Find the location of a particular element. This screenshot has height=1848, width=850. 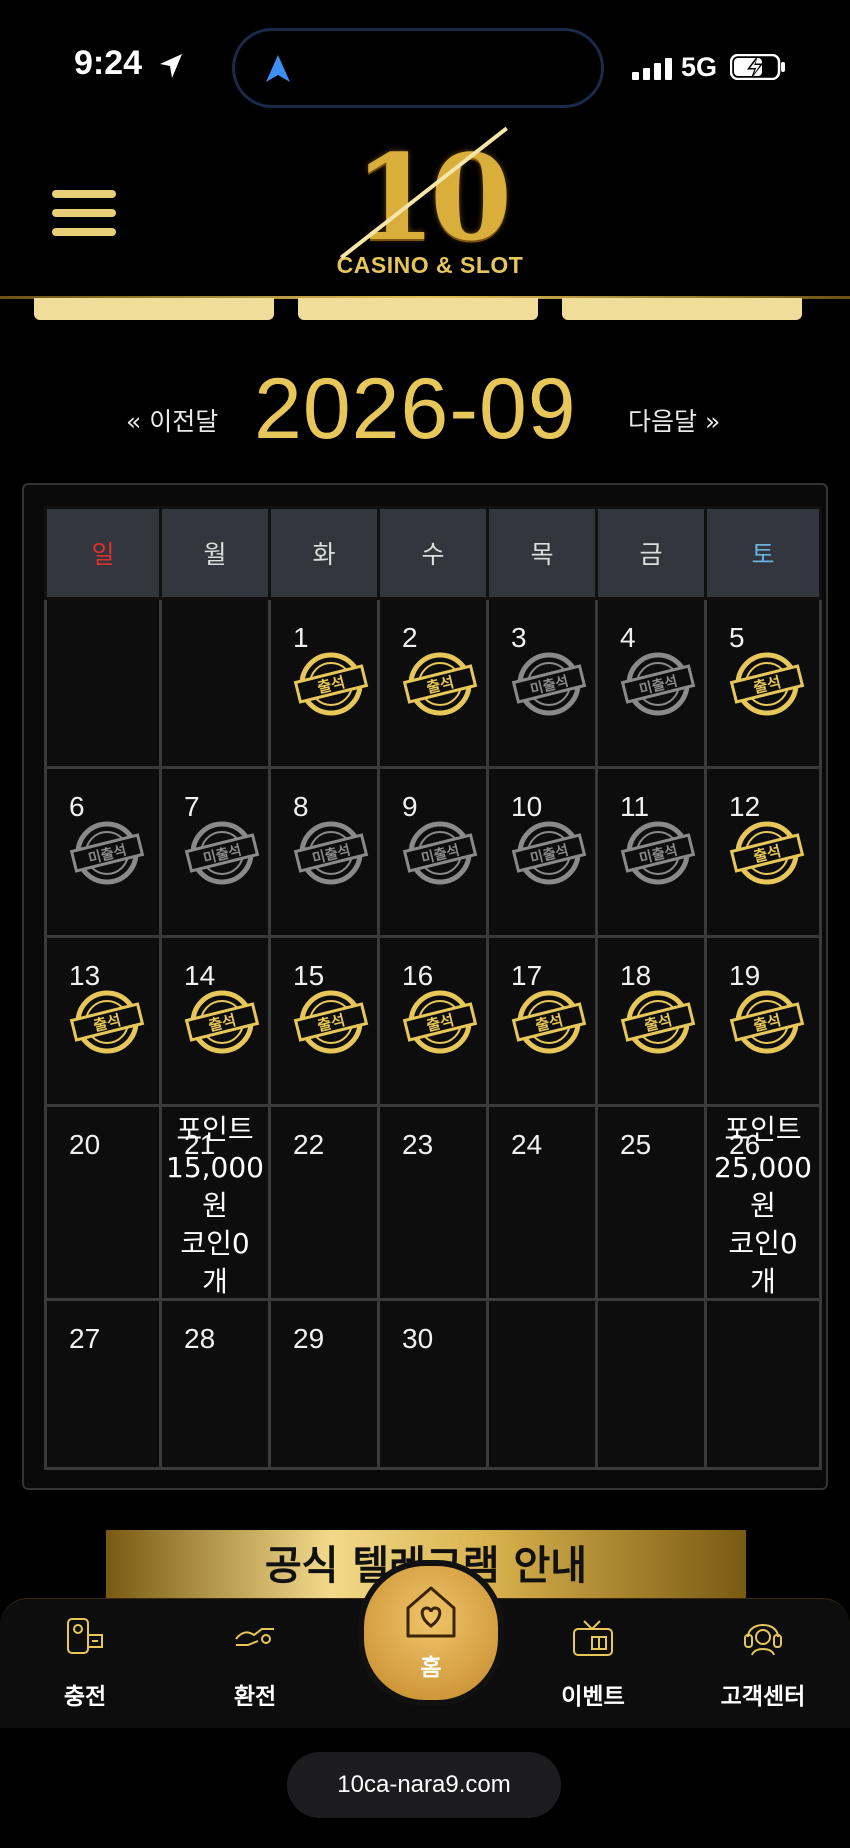

site-logo: 10 CASINO & SLOT is located at coordinates (430, 212).